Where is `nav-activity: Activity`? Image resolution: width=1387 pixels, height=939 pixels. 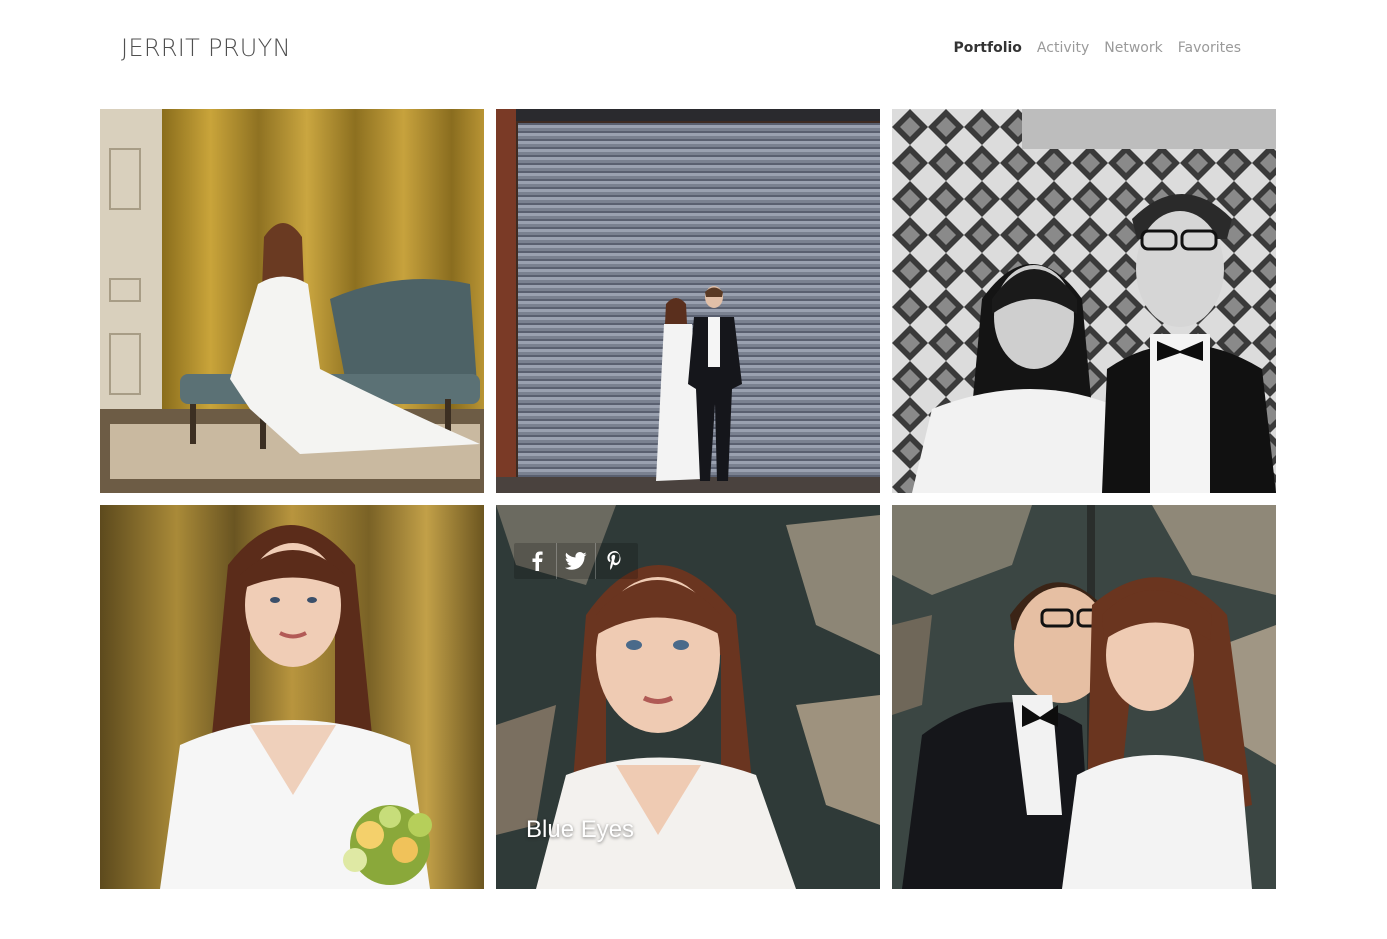
nav-activity: Activity is located at coordinates (1063, 48).